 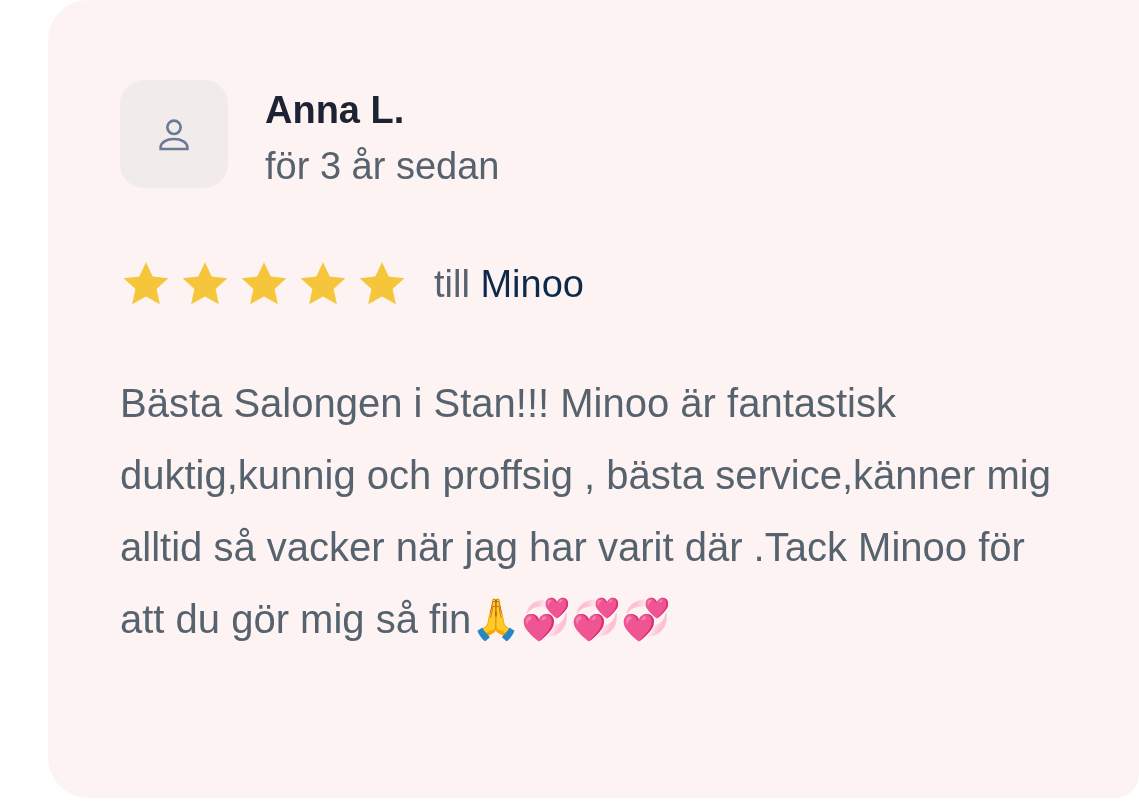 I want to click on review-target: till Minoo, so click(x=509, y=284).